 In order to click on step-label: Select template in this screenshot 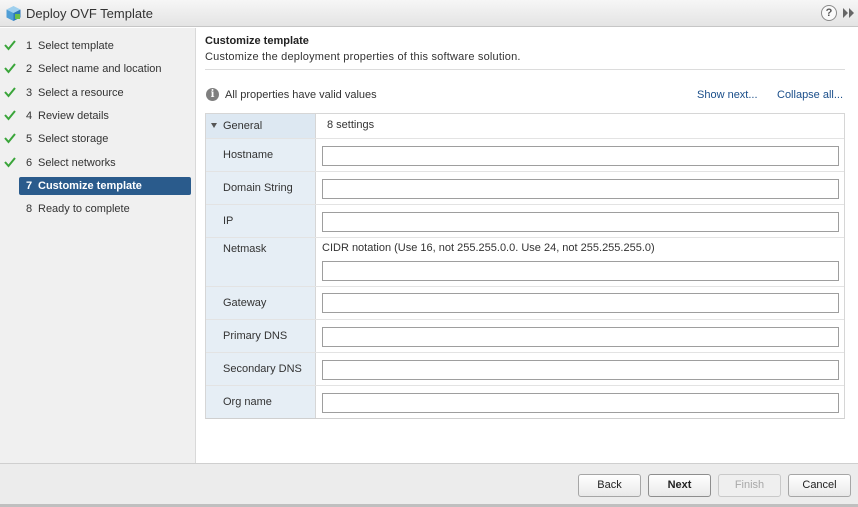, I will do `click(76, 46)`.